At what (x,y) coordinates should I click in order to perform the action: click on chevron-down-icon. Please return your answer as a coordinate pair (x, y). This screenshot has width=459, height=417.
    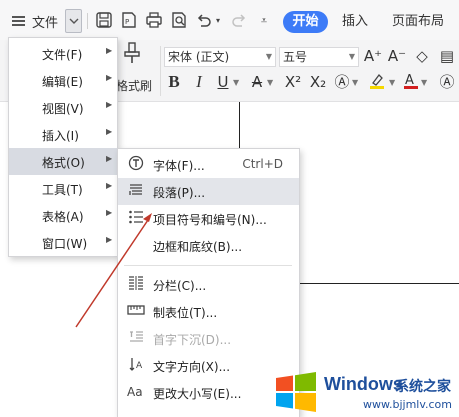
    Looking at the image, I should click on (73, 21).